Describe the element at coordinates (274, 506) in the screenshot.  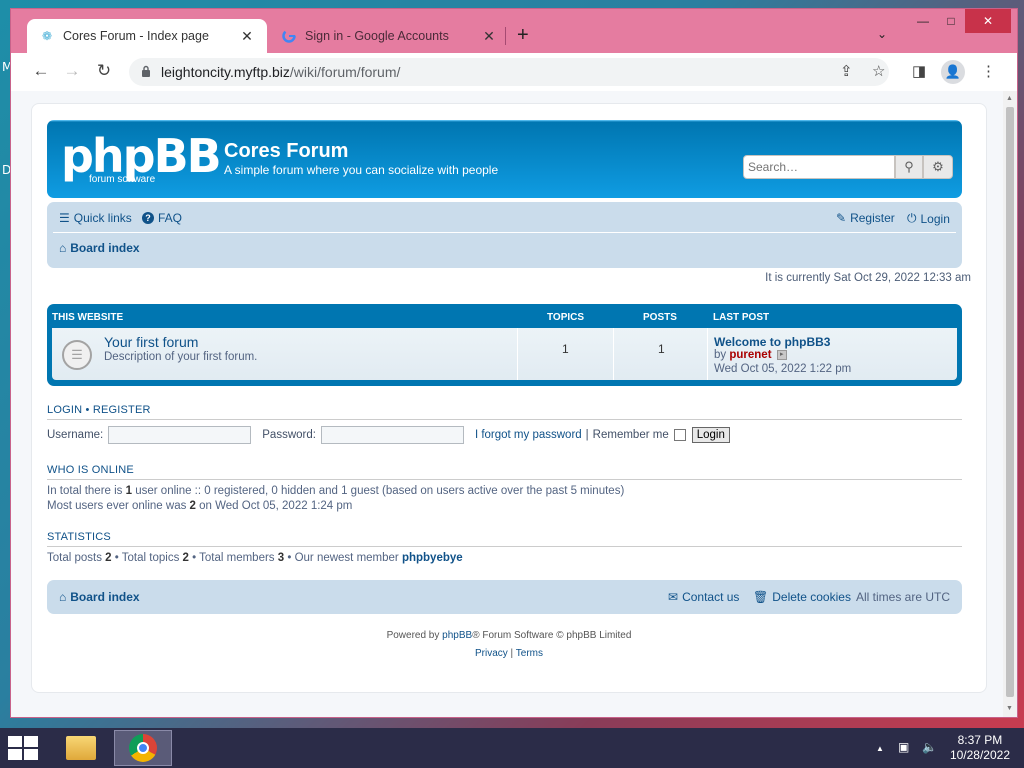
I see `record-text: on Wed Oct 05, 2022 1:24 pm` at that location.